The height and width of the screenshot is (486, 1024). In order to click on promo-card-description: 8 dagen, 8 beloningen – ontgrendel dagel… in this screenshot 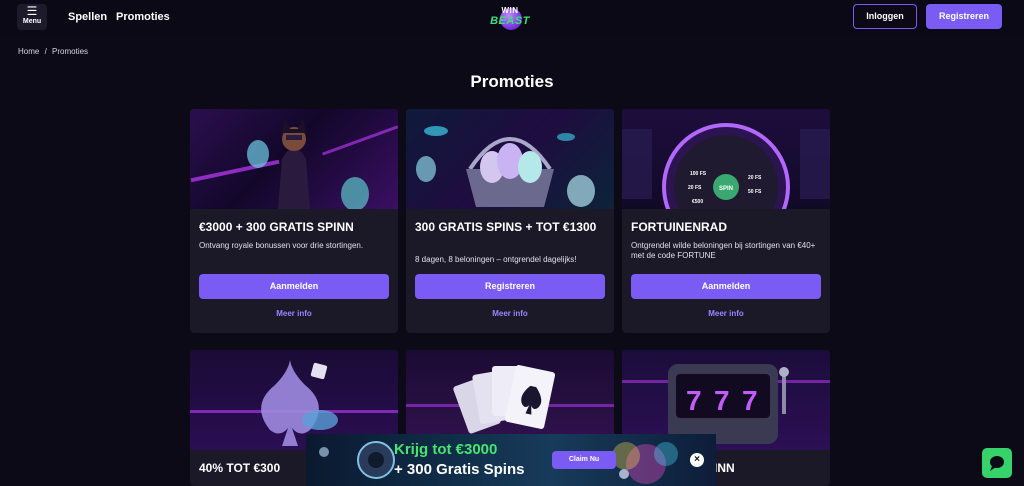, I will do `click(496, 259)`.